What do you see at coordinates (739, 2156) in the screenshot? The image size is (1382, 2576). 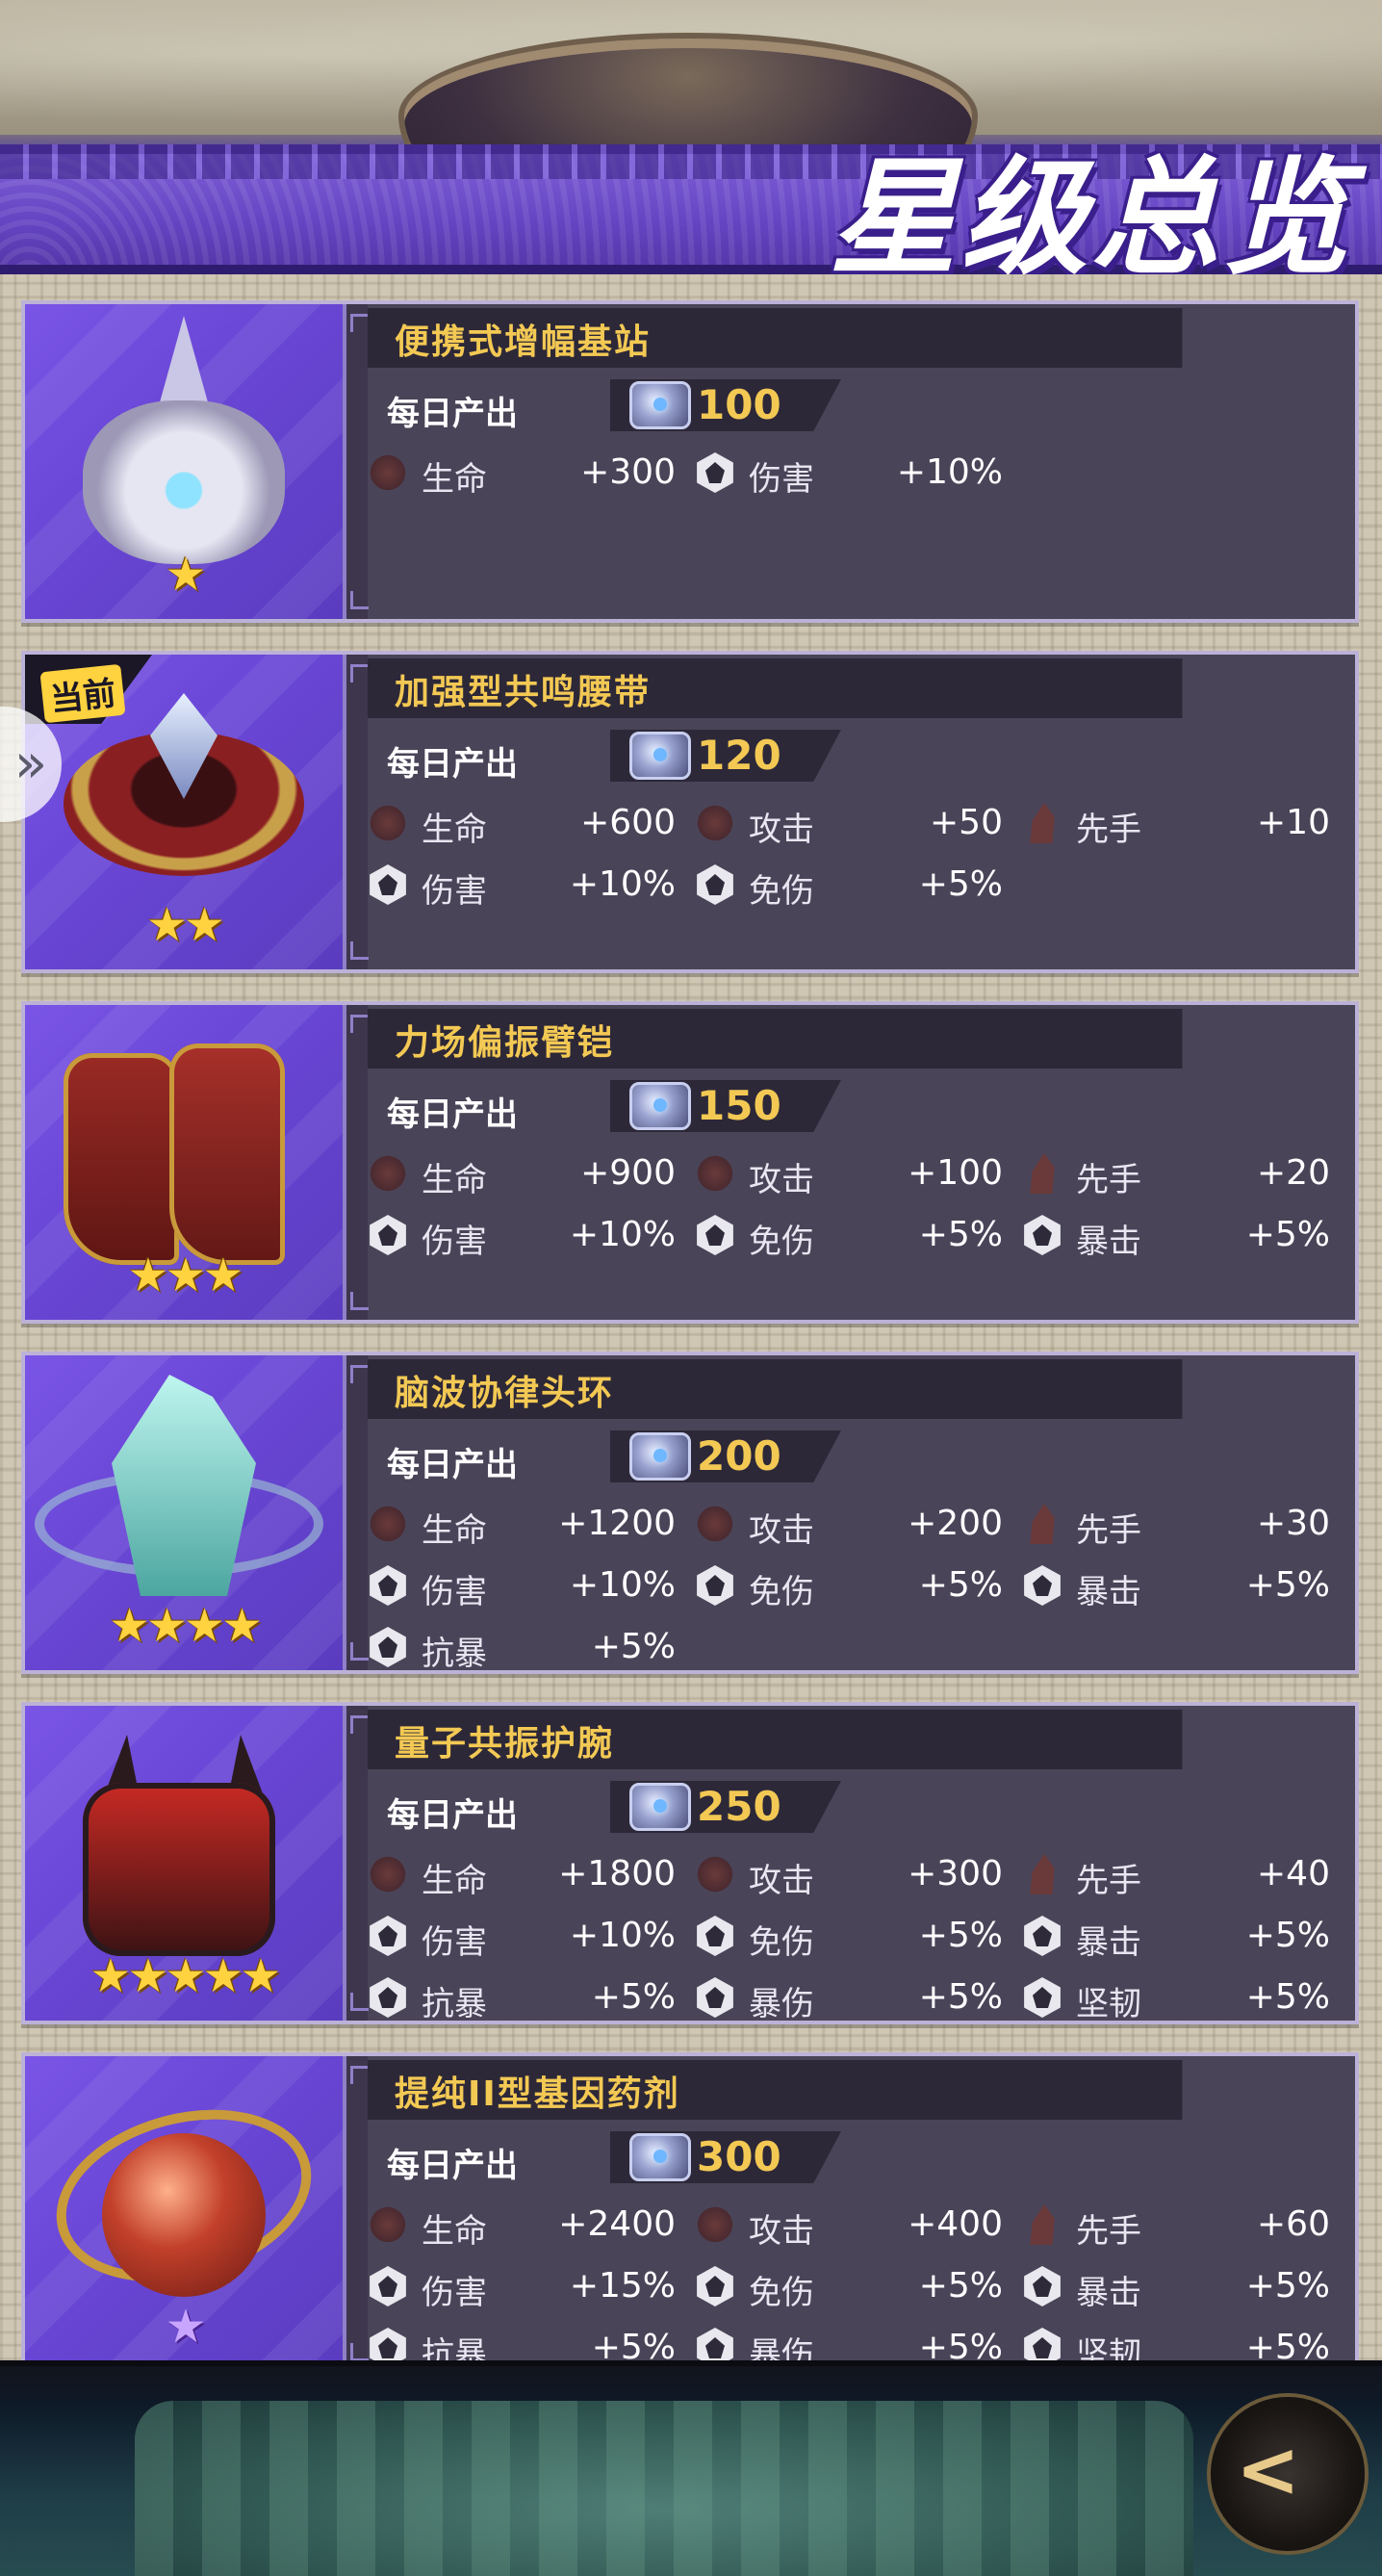 I see `production-value: 300` at bounding box center [739, 2156].